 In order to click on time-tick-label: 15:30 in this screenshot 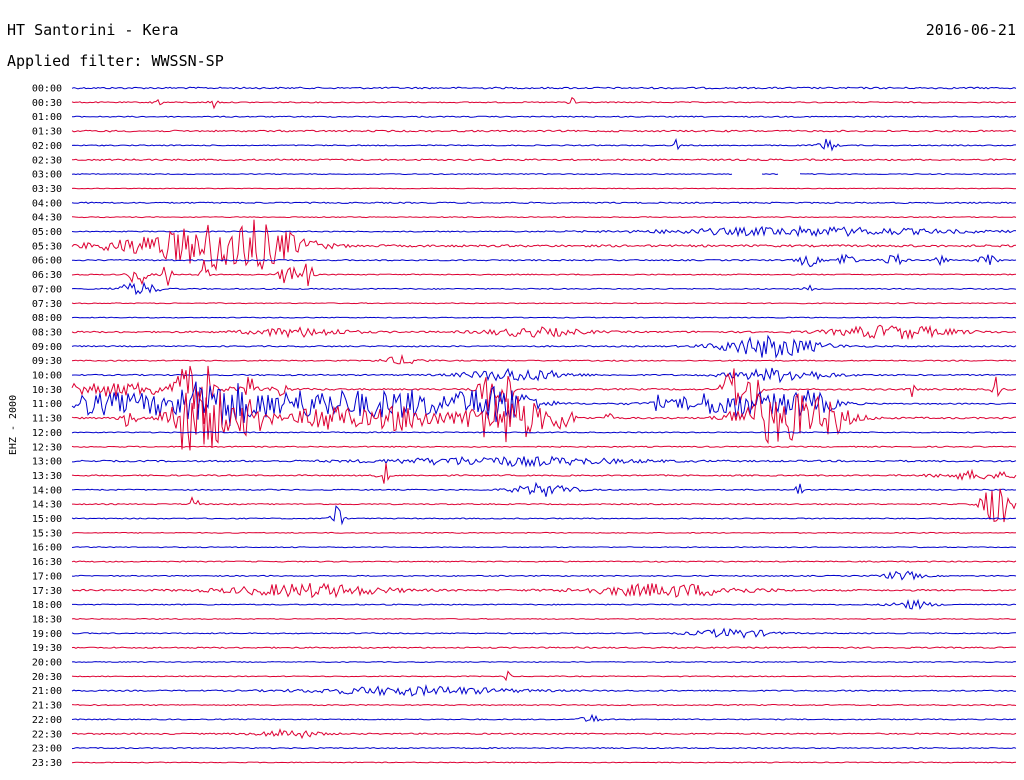, I will do `click(47, 533)`.